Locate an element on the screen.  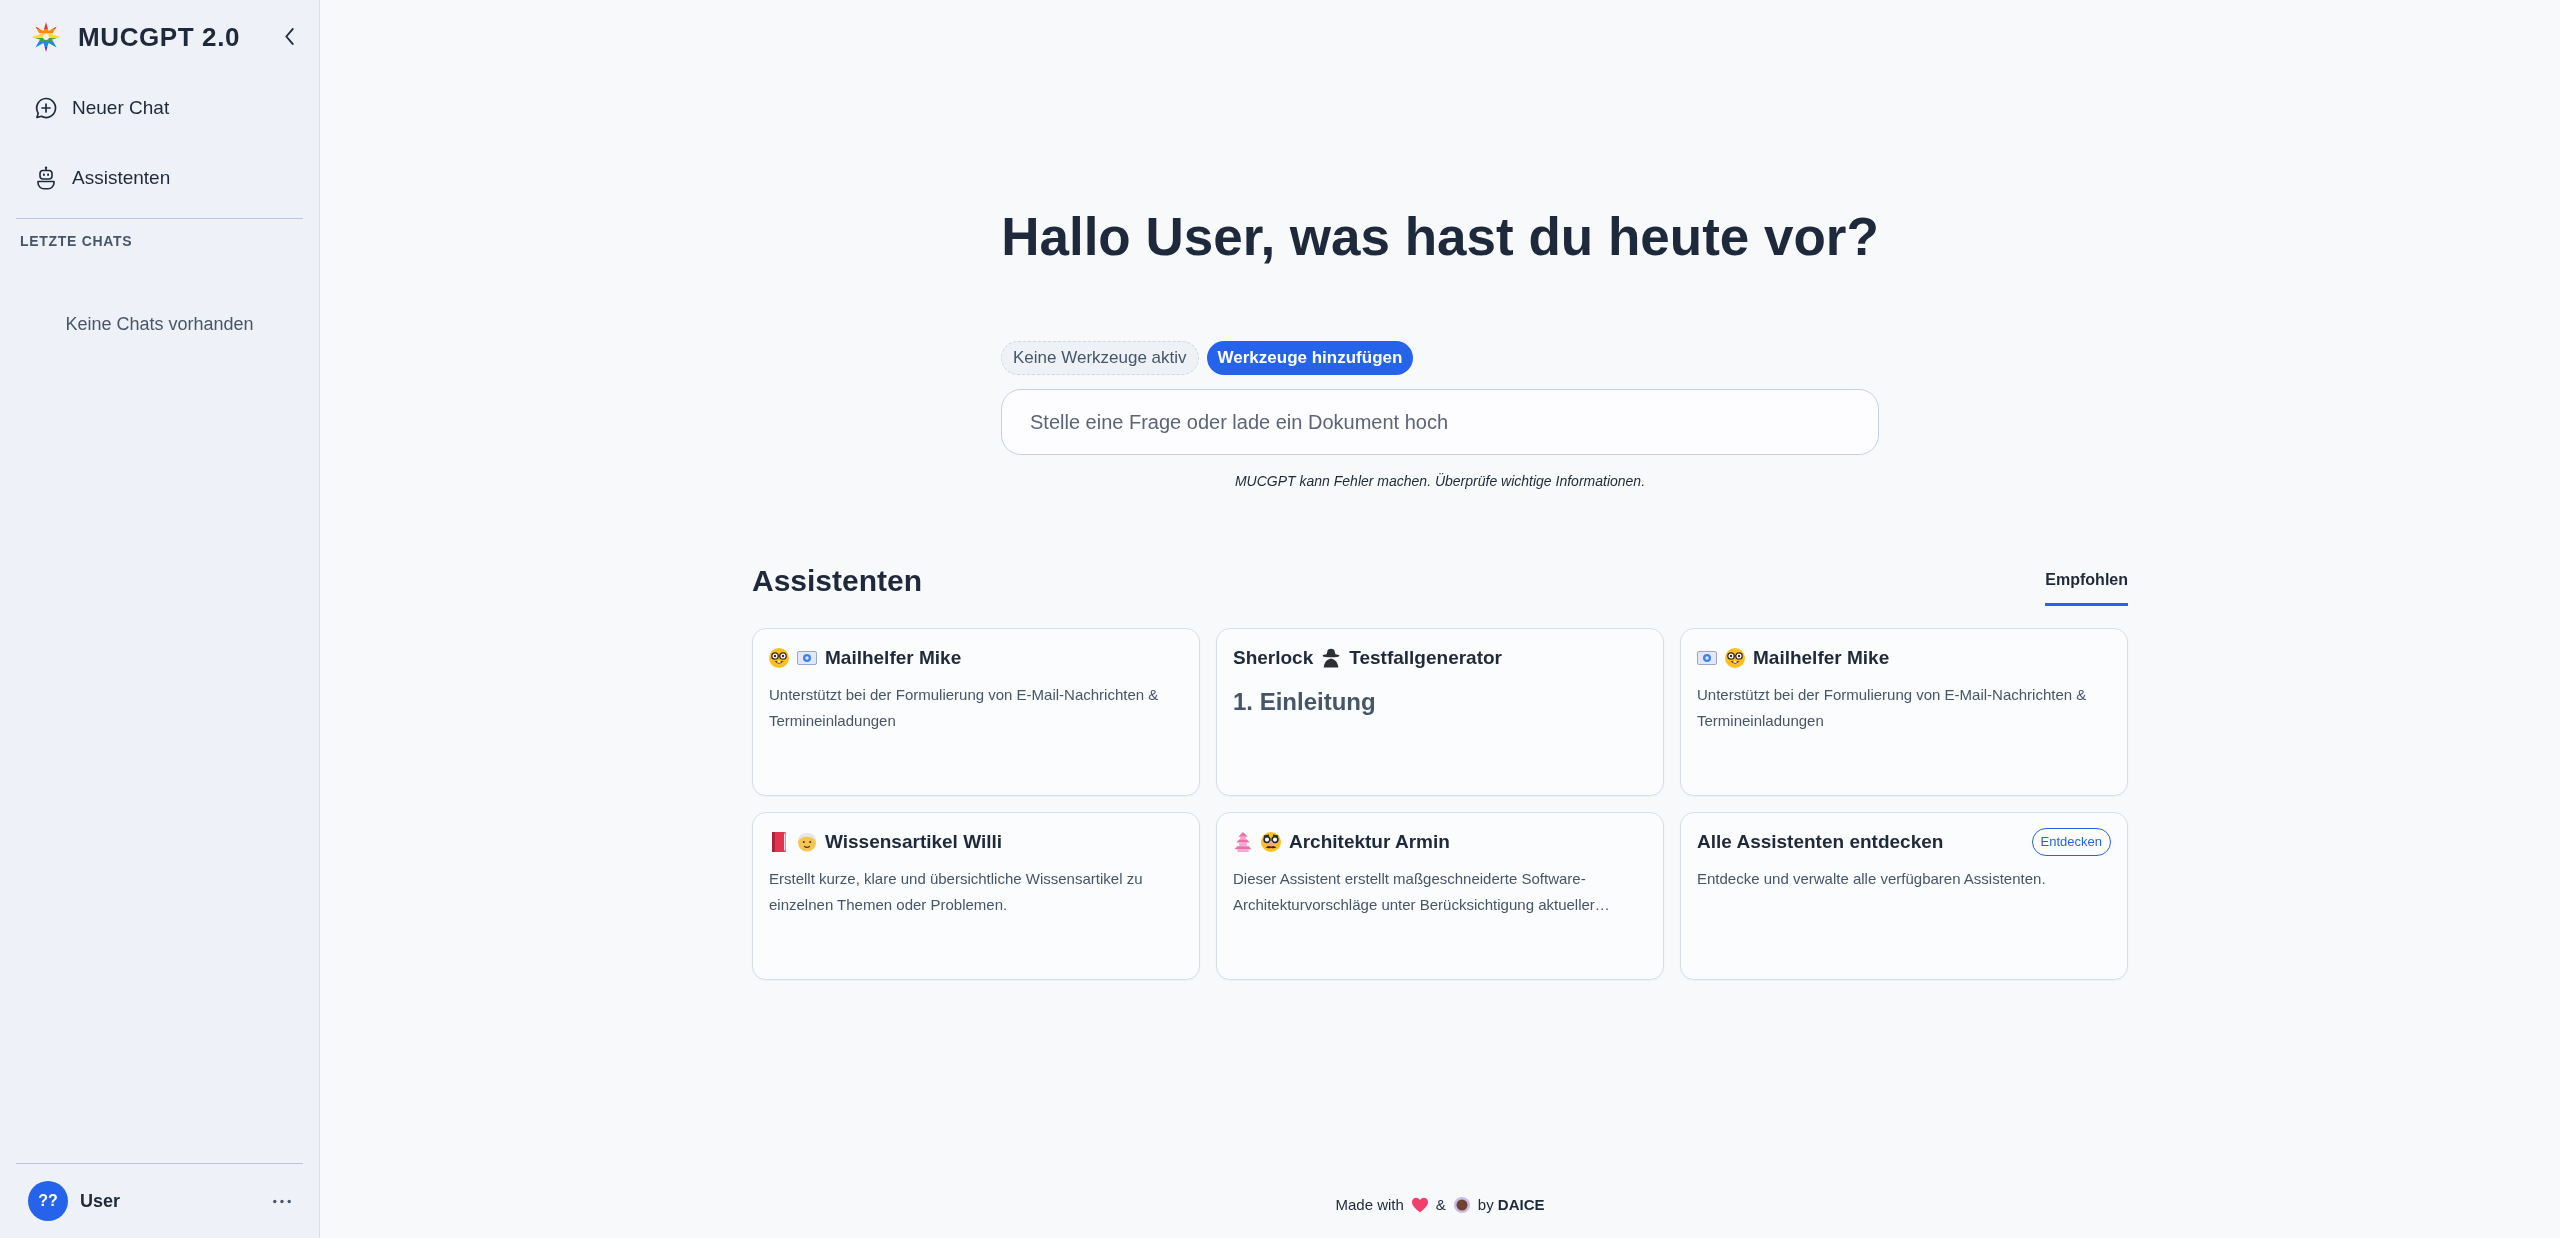
recommended-tab: Empfohlen is located at coordinates (2086, 587).